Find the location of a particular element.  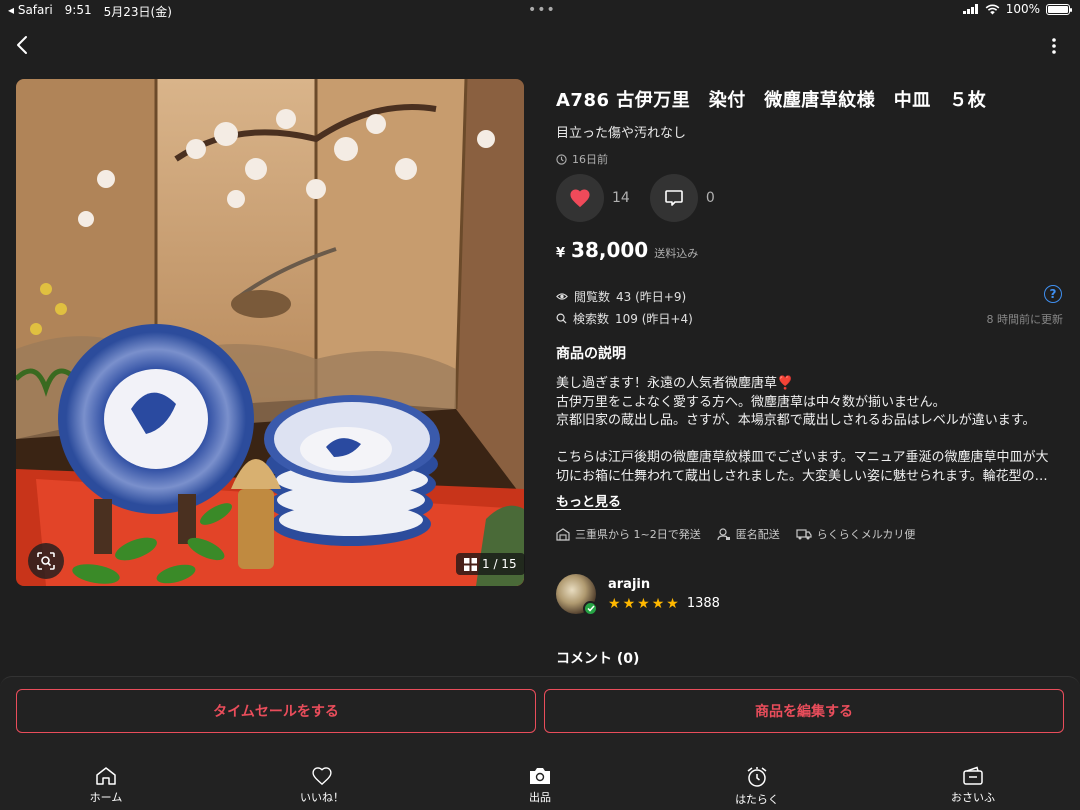

views-value: 43 (昨日+9) is located at coordinates (651, 297).